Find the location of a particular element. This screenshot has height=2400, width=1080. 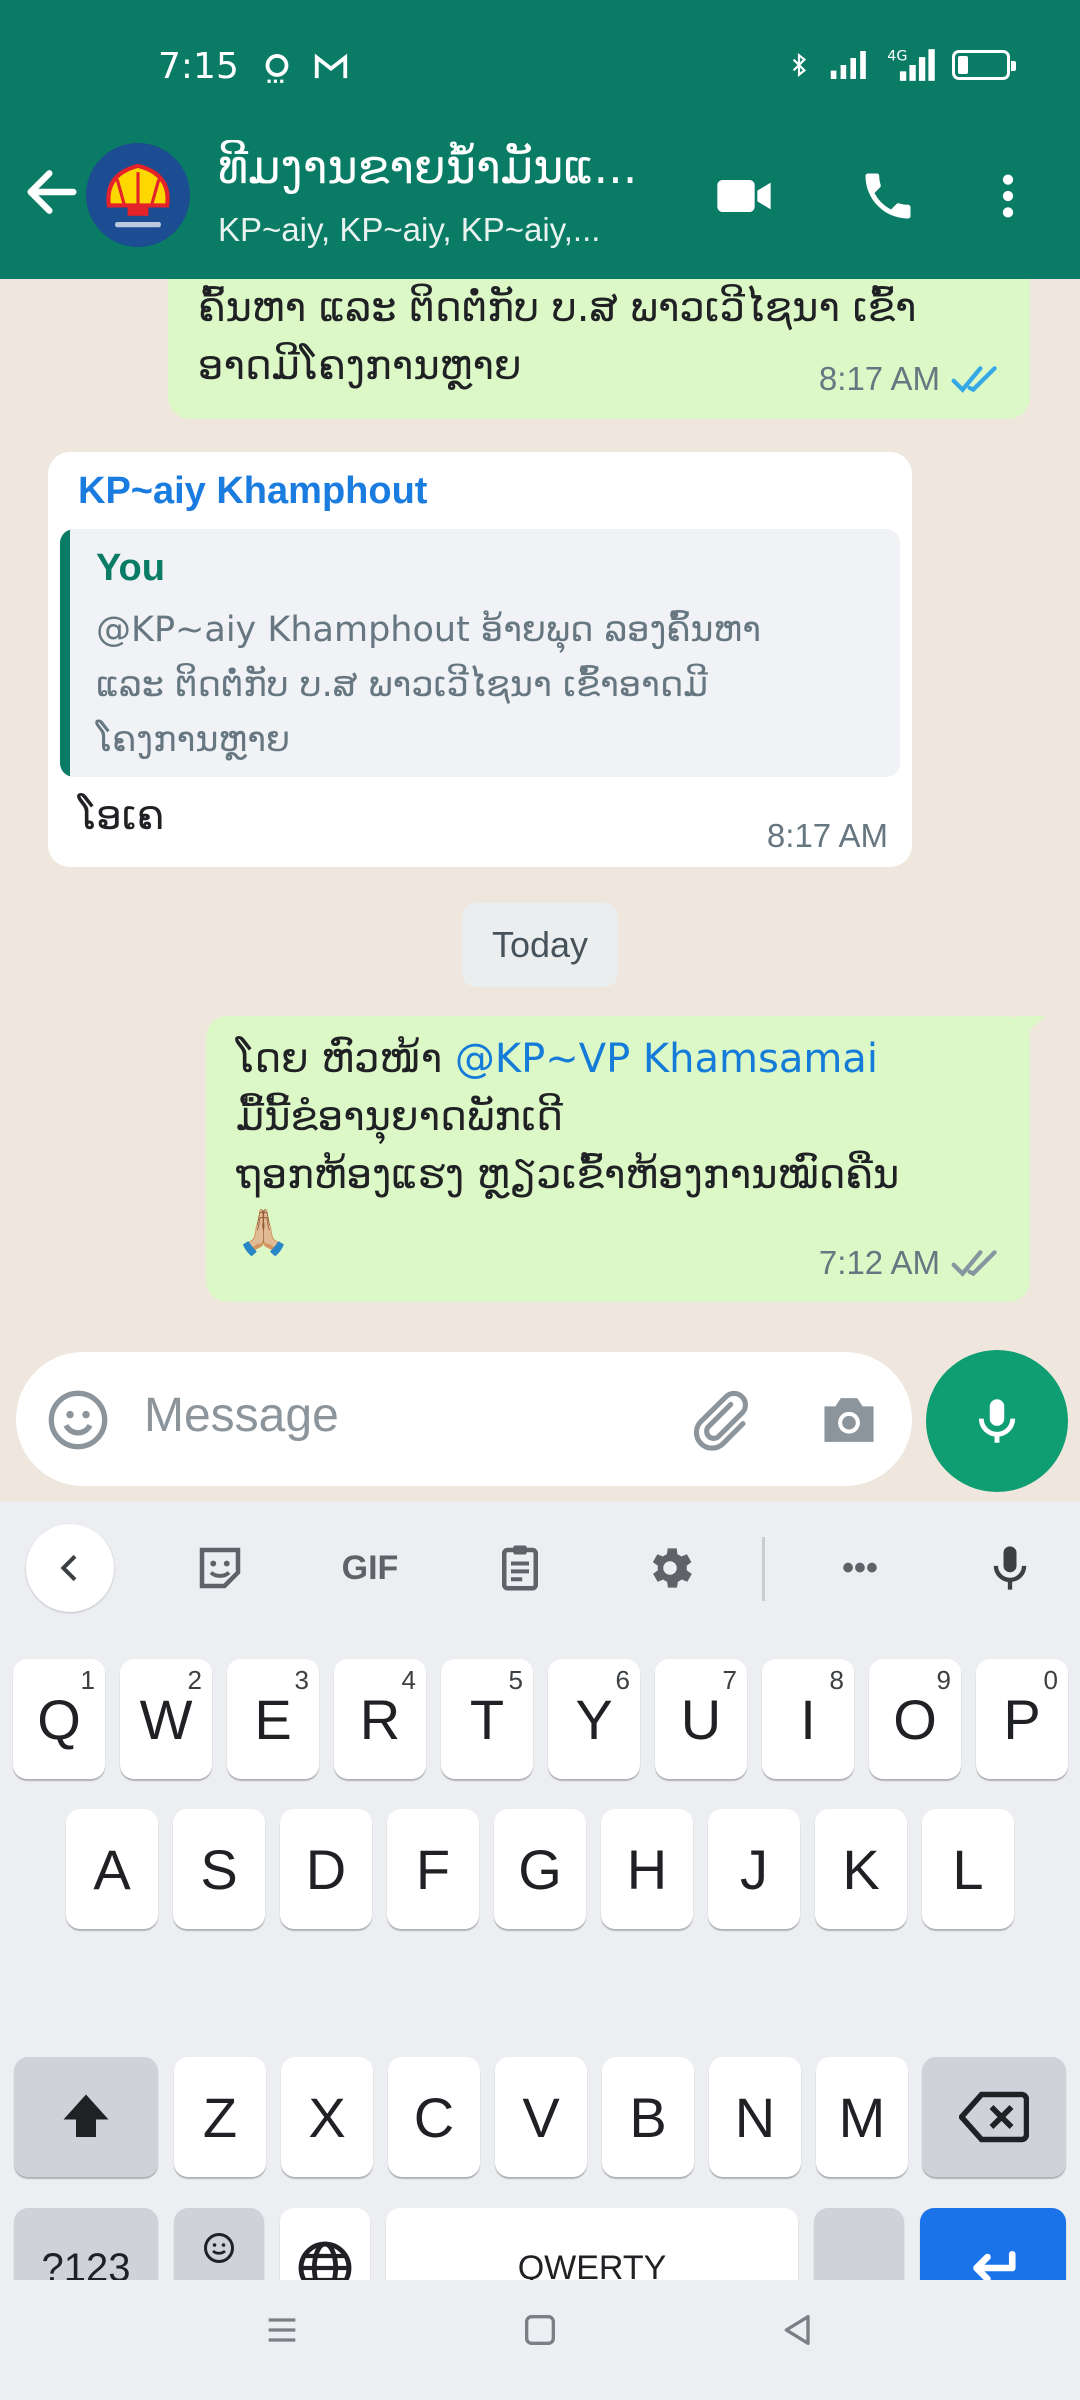

letter-key: P0 is located at coordinates (1022, 1719).